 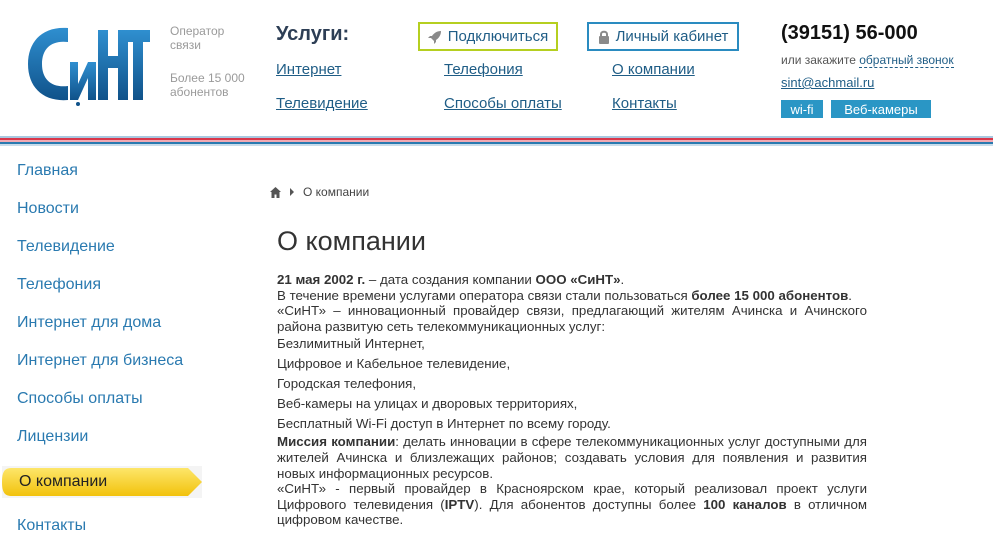 What do you see at coordinates (351, 241) in the screenshot?
I see `page-title: О компании` at bounding box center [351, 241].